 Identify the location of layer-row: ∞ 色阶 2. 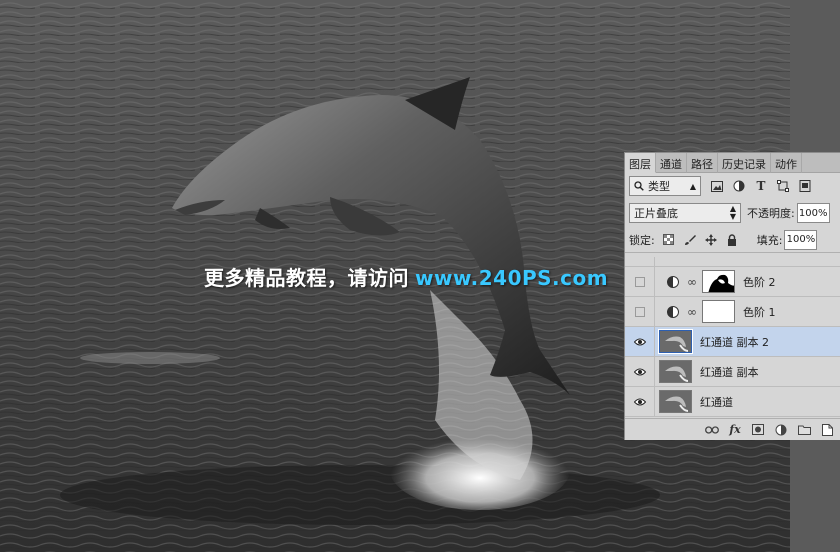
(732, 281).